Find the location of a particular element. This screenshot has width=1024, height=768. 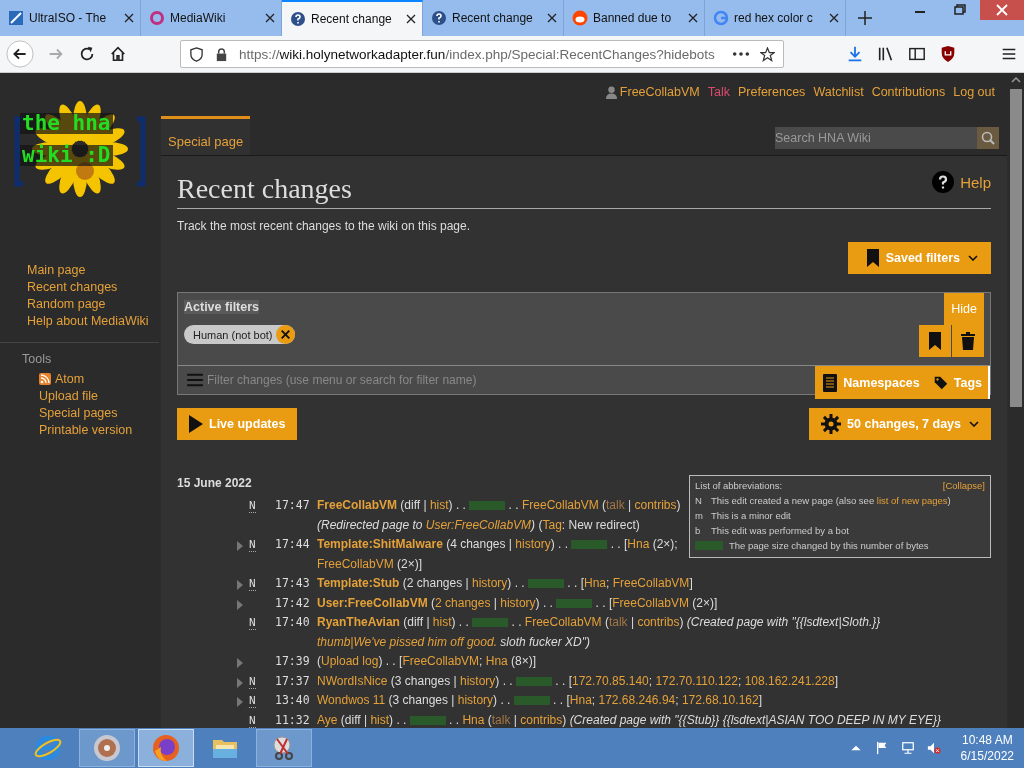

sidebar-link: Random page is located at coordinates (94, 304).